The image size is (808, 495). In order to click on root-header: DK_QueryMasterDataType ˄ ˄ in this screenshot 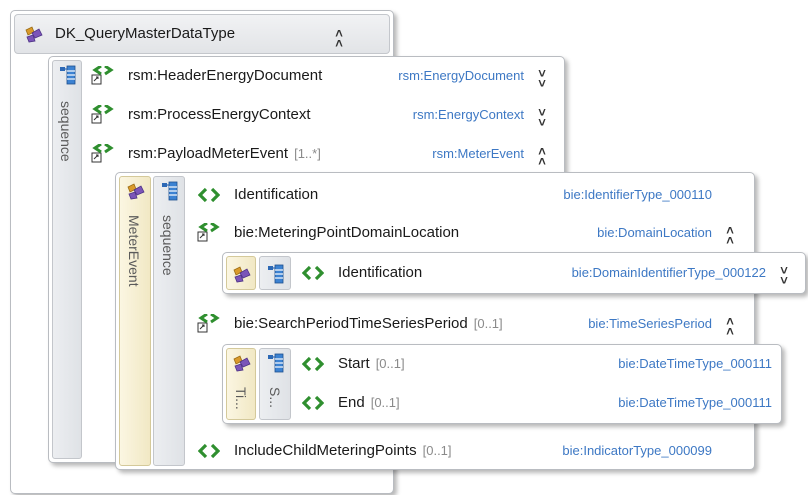, I will do `click(202, 34)`.